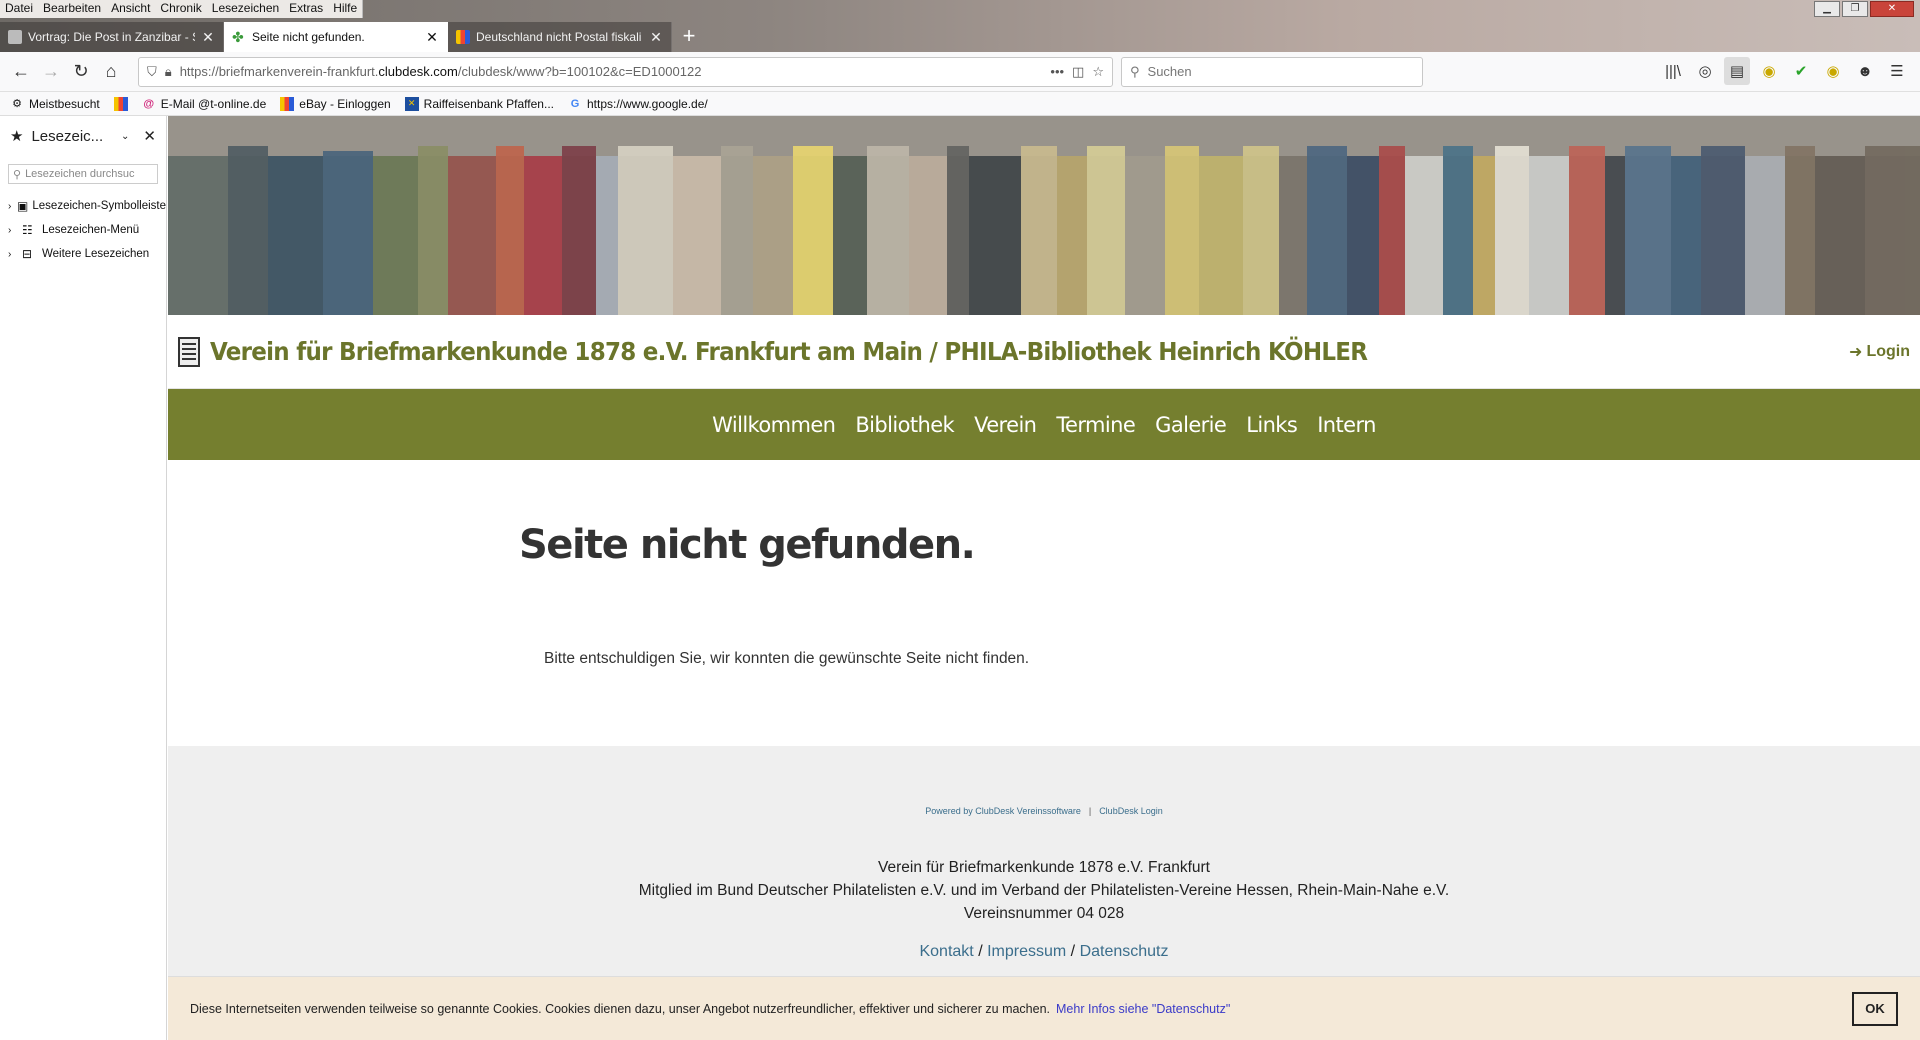  I want to click on at-icon: @, so click(149, 103).